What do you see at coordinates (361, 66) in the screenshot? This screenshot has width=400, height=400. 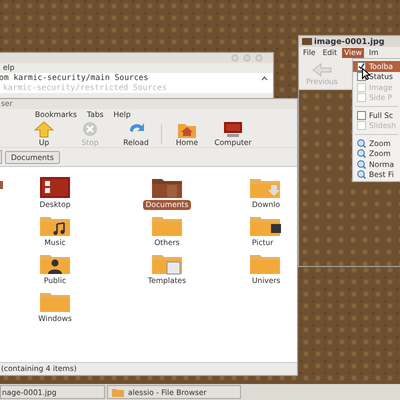 I see `checked-checkbox-icon` at bounding box center [361, 66].